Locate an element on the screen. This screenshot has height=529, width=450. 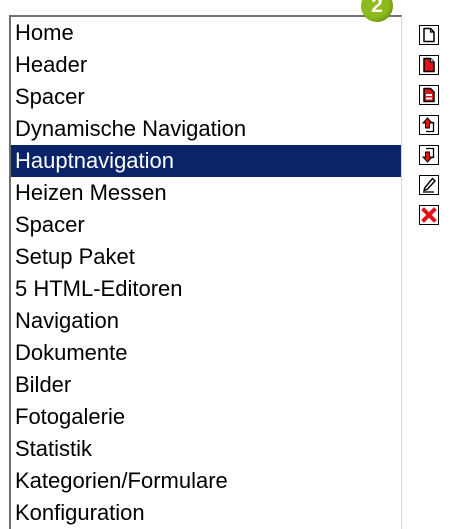
new-page-button is located at coordinates (429, 35).